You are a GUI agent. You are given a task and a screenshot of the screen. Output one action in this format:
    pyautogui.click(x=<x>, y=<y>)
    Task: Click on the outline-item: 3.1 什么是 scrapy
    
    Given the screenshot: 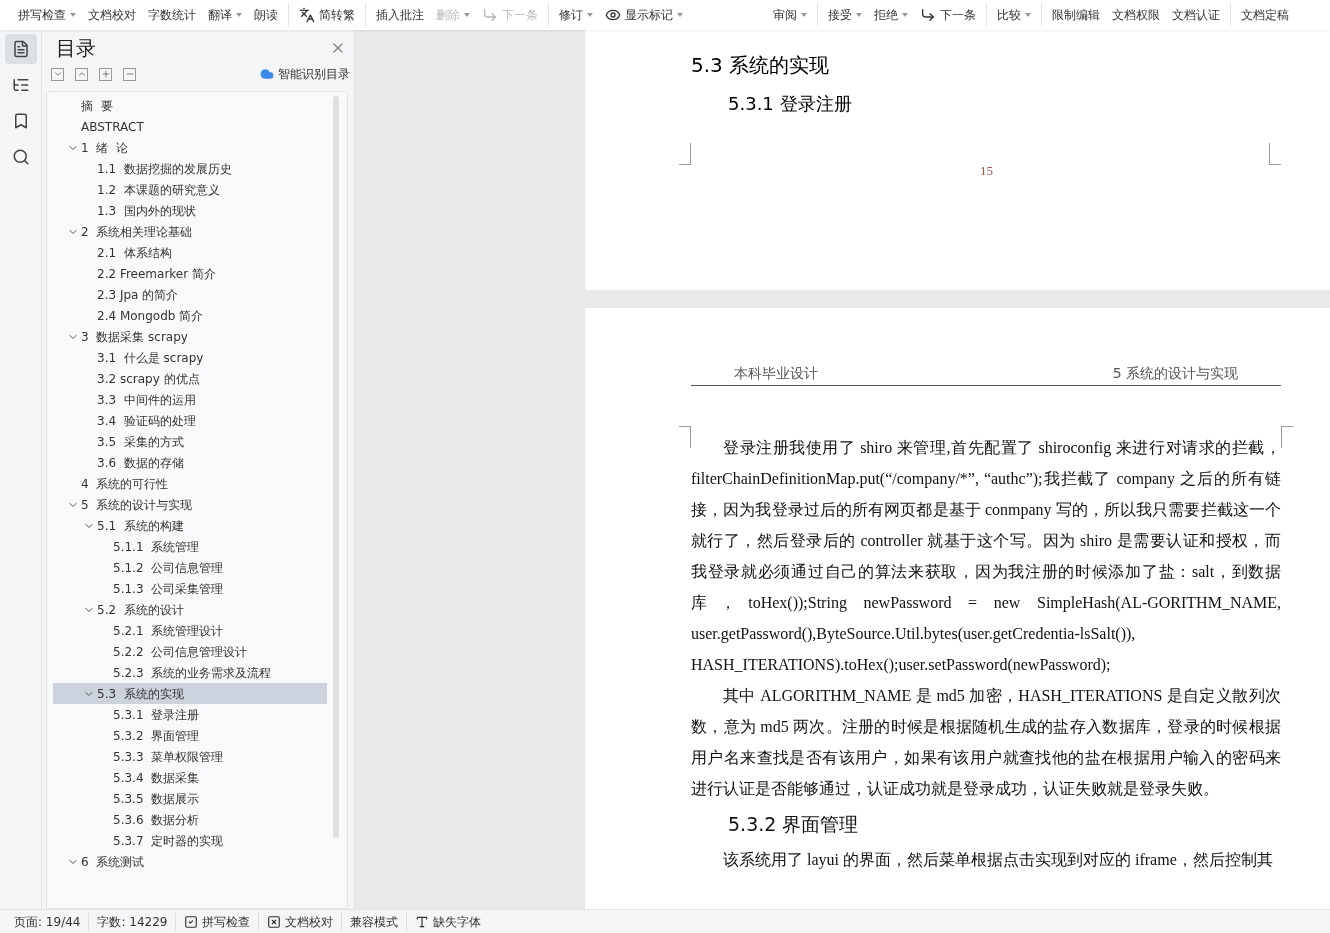 What is the action you would take?
    pyautogui.click(x=190, y=357)
    